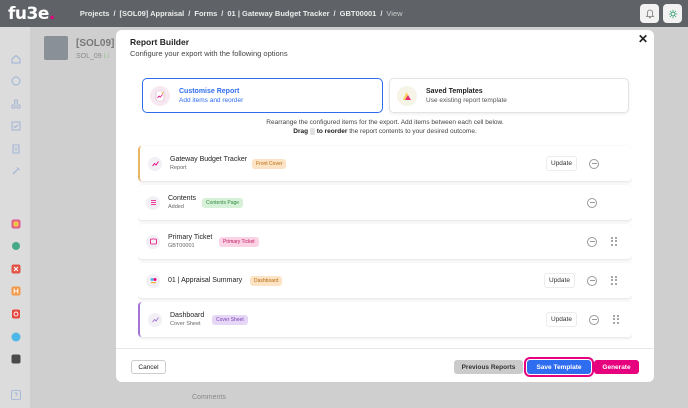 This screenshot has height=408, width=688. Describe the element at coordinates (616, 367) in the screenshot. I see `generate-button: Generate` at that location.